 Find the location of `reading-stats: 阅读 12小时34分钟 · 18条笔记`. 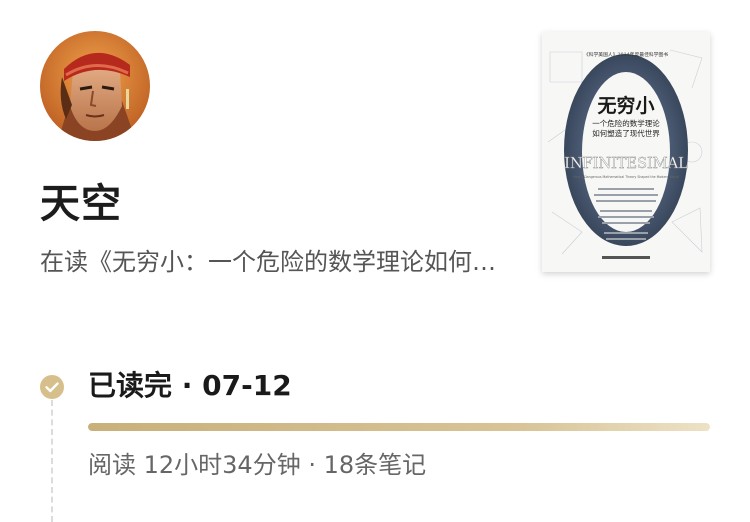

reading-stats: 阅读 12小时34分钟 · 18条笔记 is located at coordinates (257, 465).